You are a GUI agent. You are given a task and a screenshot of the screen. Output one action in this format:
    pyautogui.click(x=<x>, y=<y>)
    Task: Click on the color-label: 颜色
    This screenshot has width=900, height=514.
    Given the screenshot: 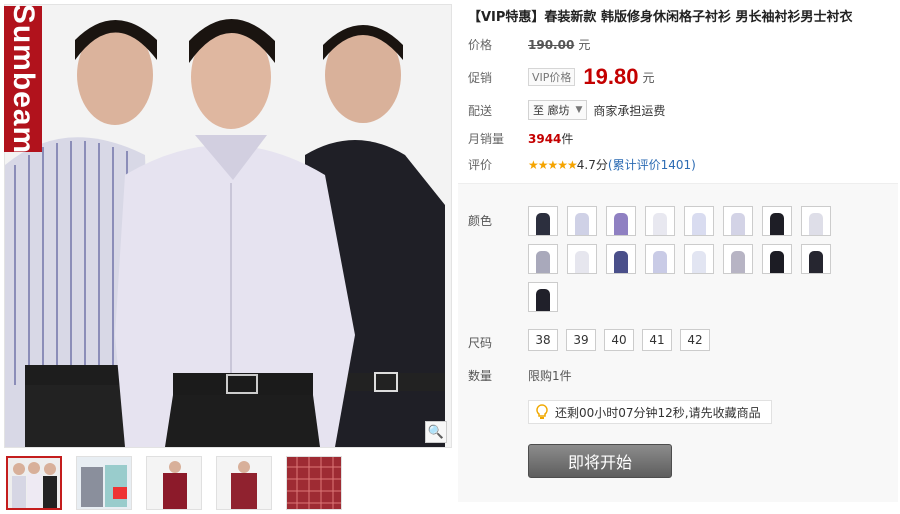 What is the action you would take?
    pyautogui.click(x=480, y=221)
    